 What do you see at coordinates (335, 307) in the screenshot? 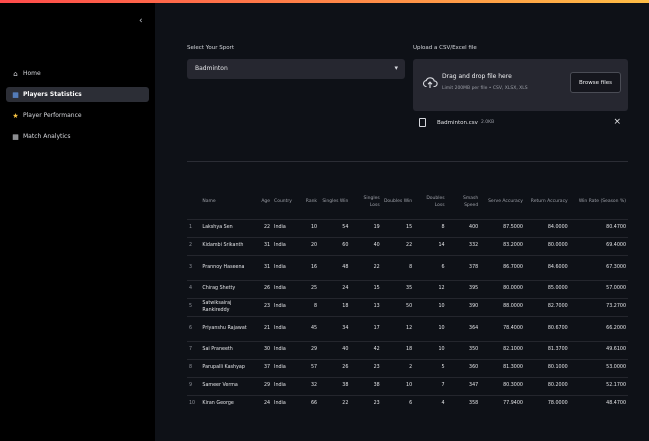
I see `table-cell: 18` at bounding box center [335, 307].